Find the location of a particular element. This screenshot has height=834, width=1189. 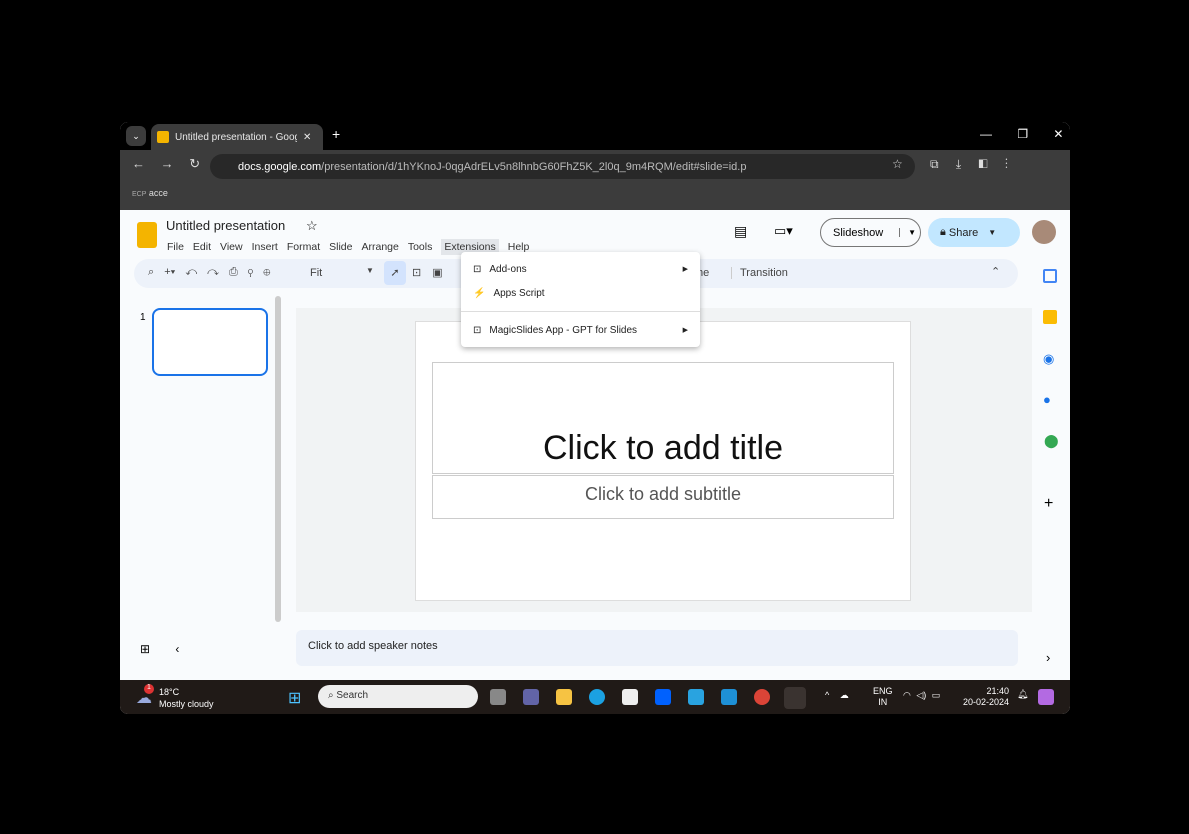

menu-edit: Edit is located at coordinates (202, 247).